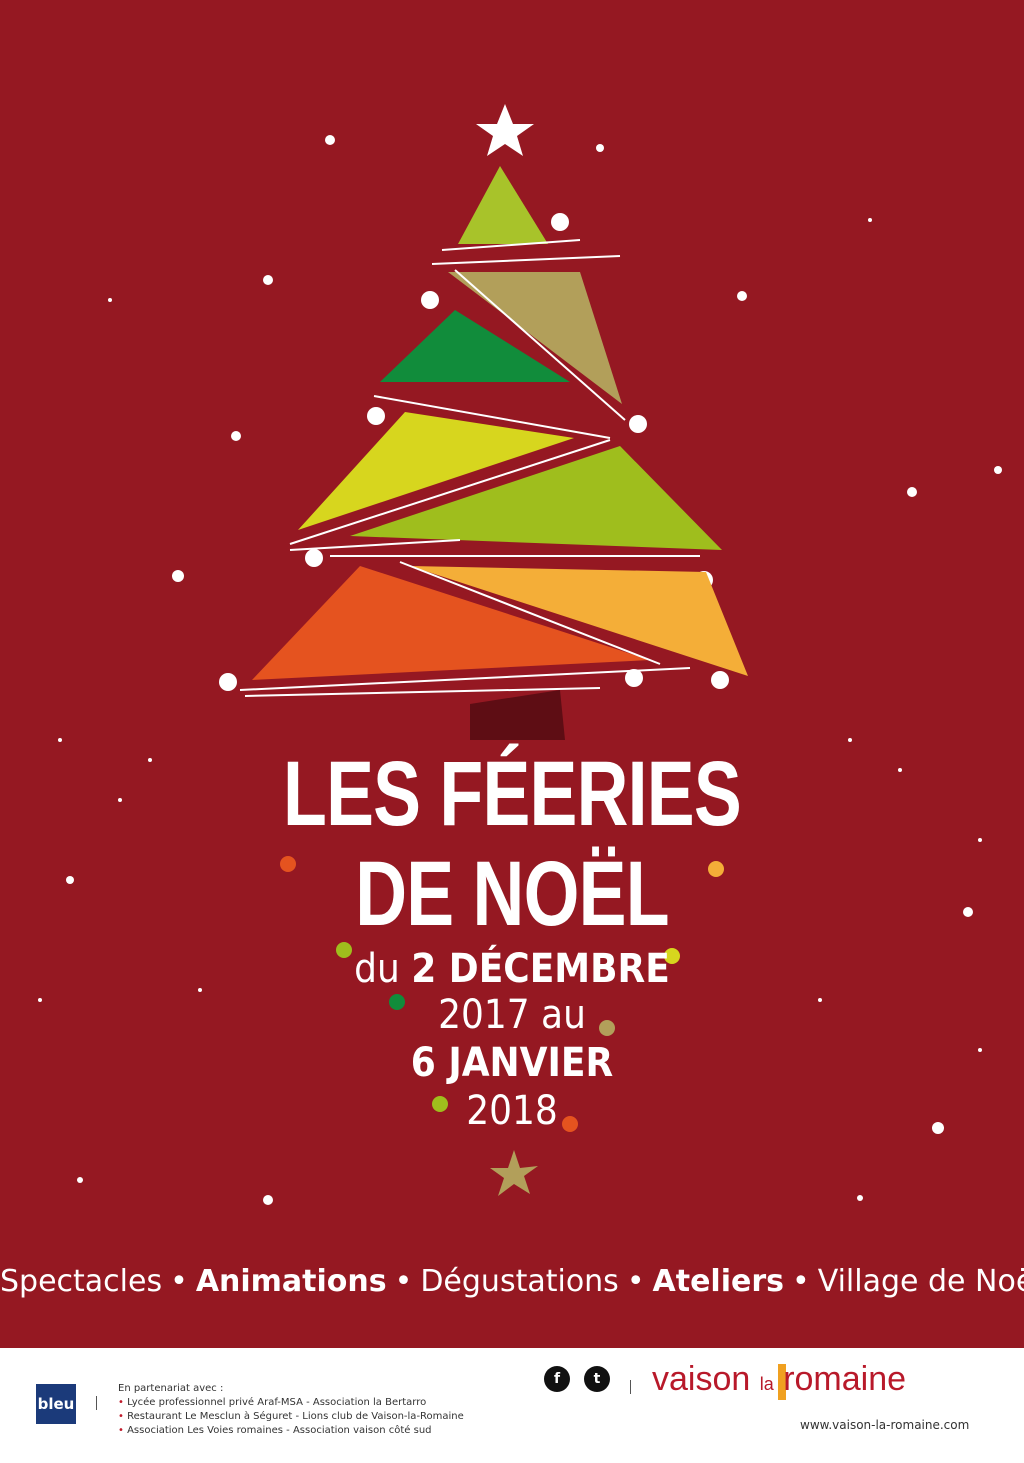 This screenshot has width=1024, height=1463. What do you see at coordinates (512, 894) in the screenshot?
I see `title-line-2: DE NOËL` at bounding box center [512, 894].